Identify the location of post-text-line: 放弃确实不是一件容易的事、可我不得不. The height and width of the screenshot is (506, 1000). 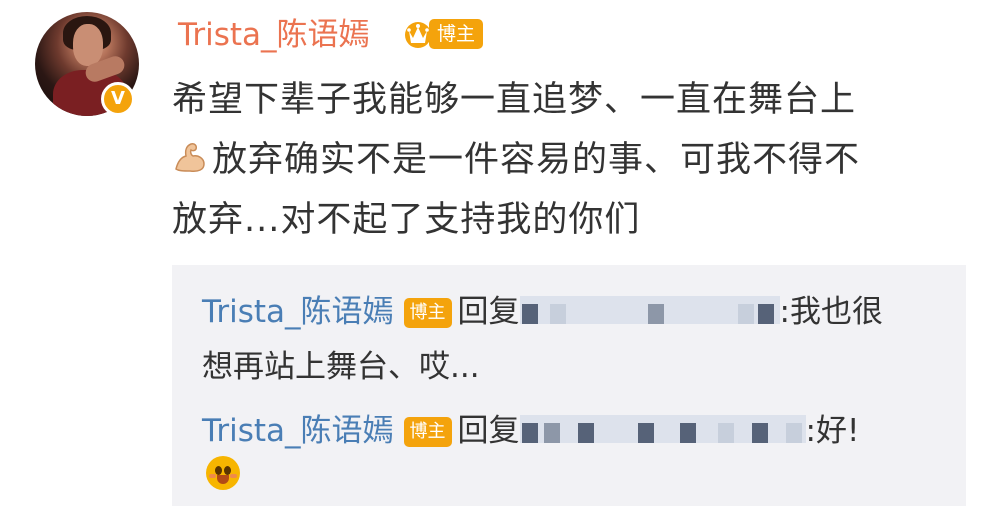
(572, 160).